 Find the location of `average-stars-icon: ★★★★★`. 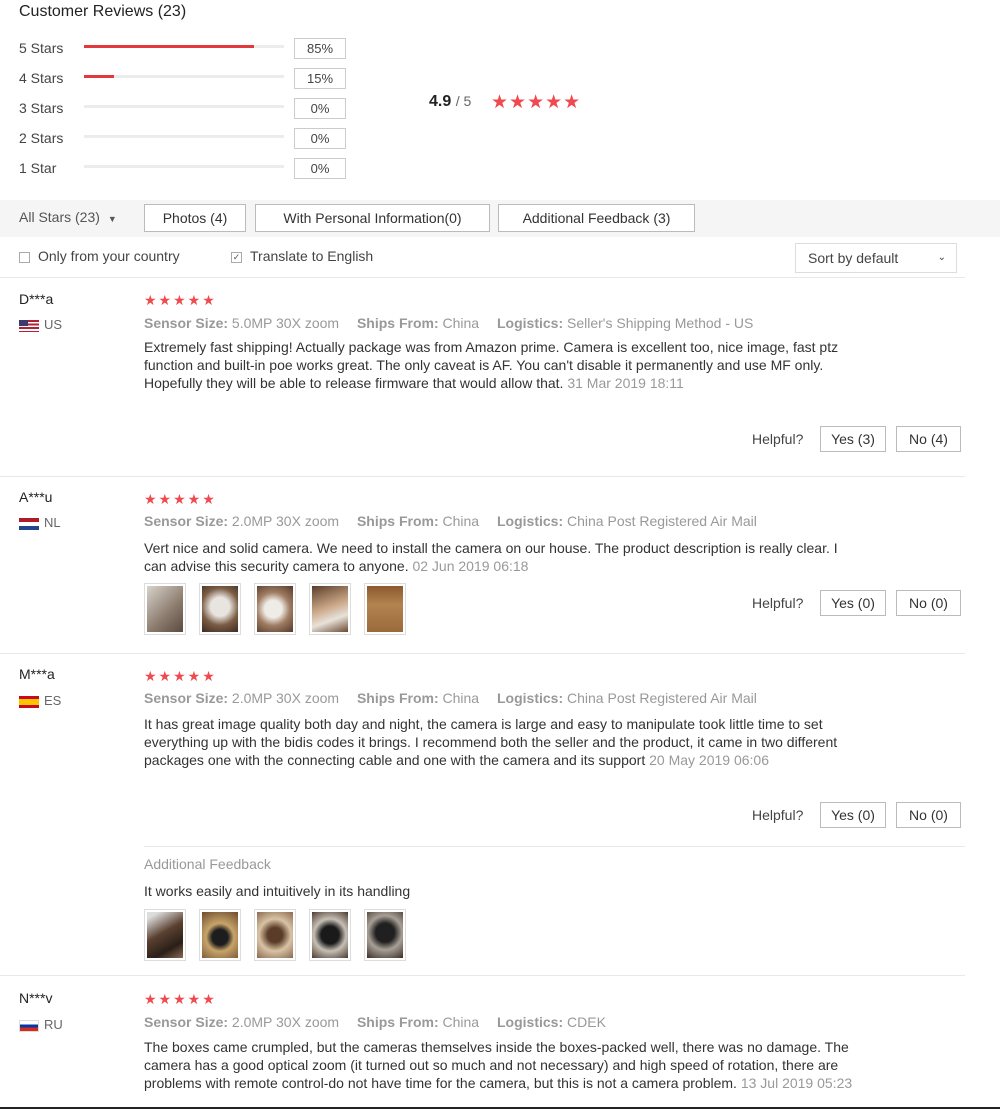

average-stars-icon: ★★★★★ is located at coordinates (536, 102).